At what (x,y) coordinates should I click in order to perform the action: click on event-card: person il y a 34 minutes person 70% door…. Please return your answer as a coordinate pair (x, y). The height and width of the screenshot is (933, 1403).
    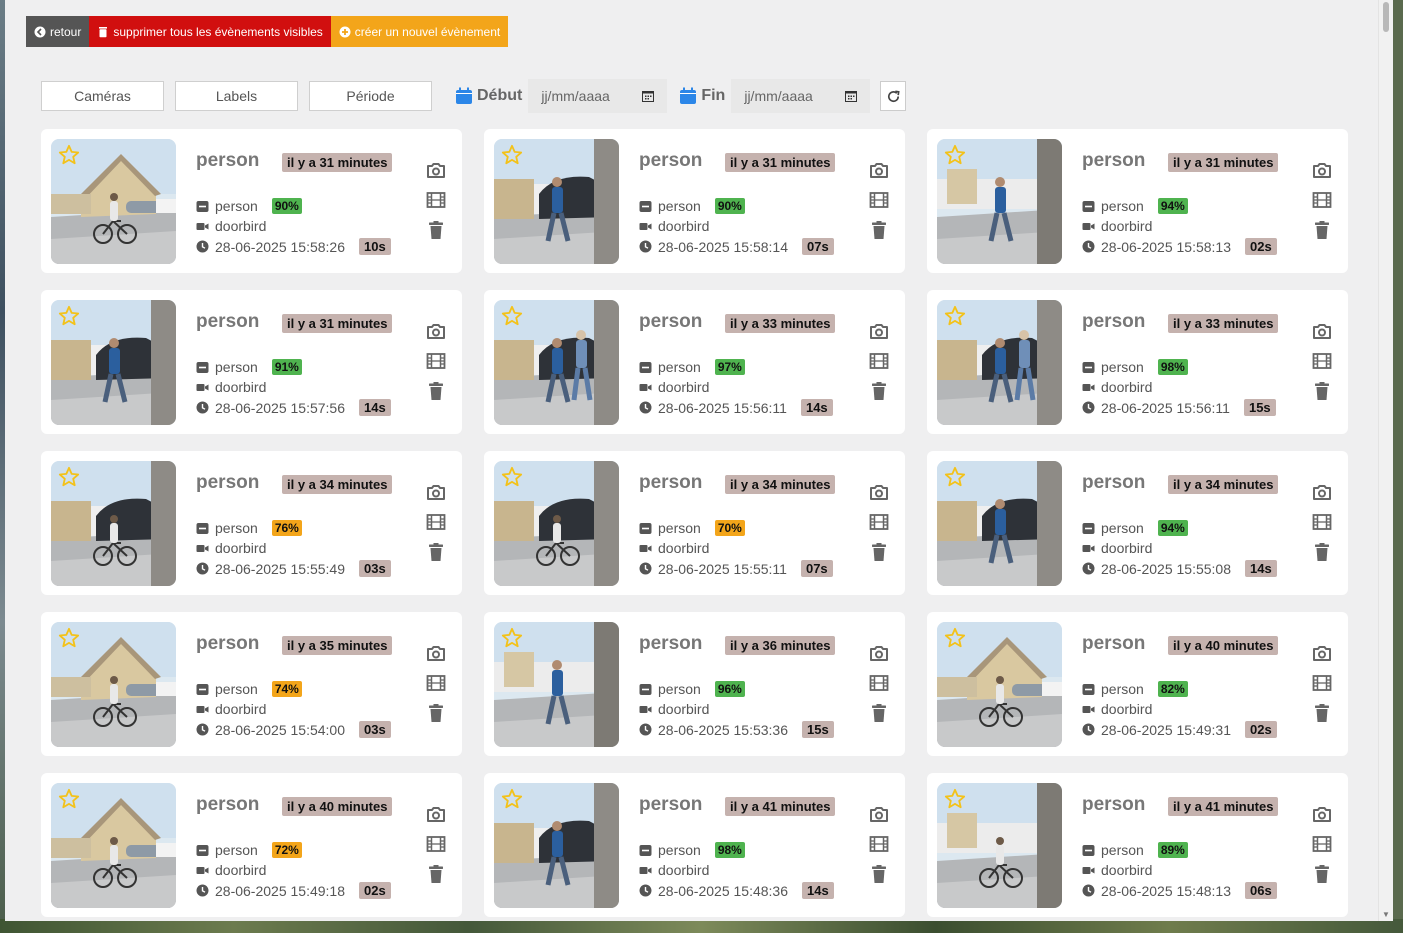
    Looking at the image, I should click on (694, 523).